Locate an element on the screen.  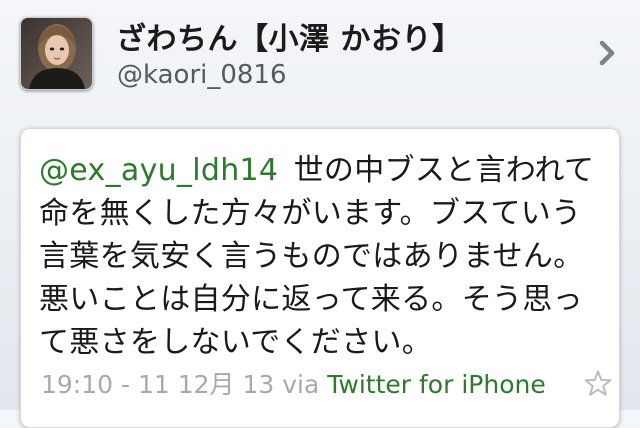
star-icon is located at coordinates (598, 384).